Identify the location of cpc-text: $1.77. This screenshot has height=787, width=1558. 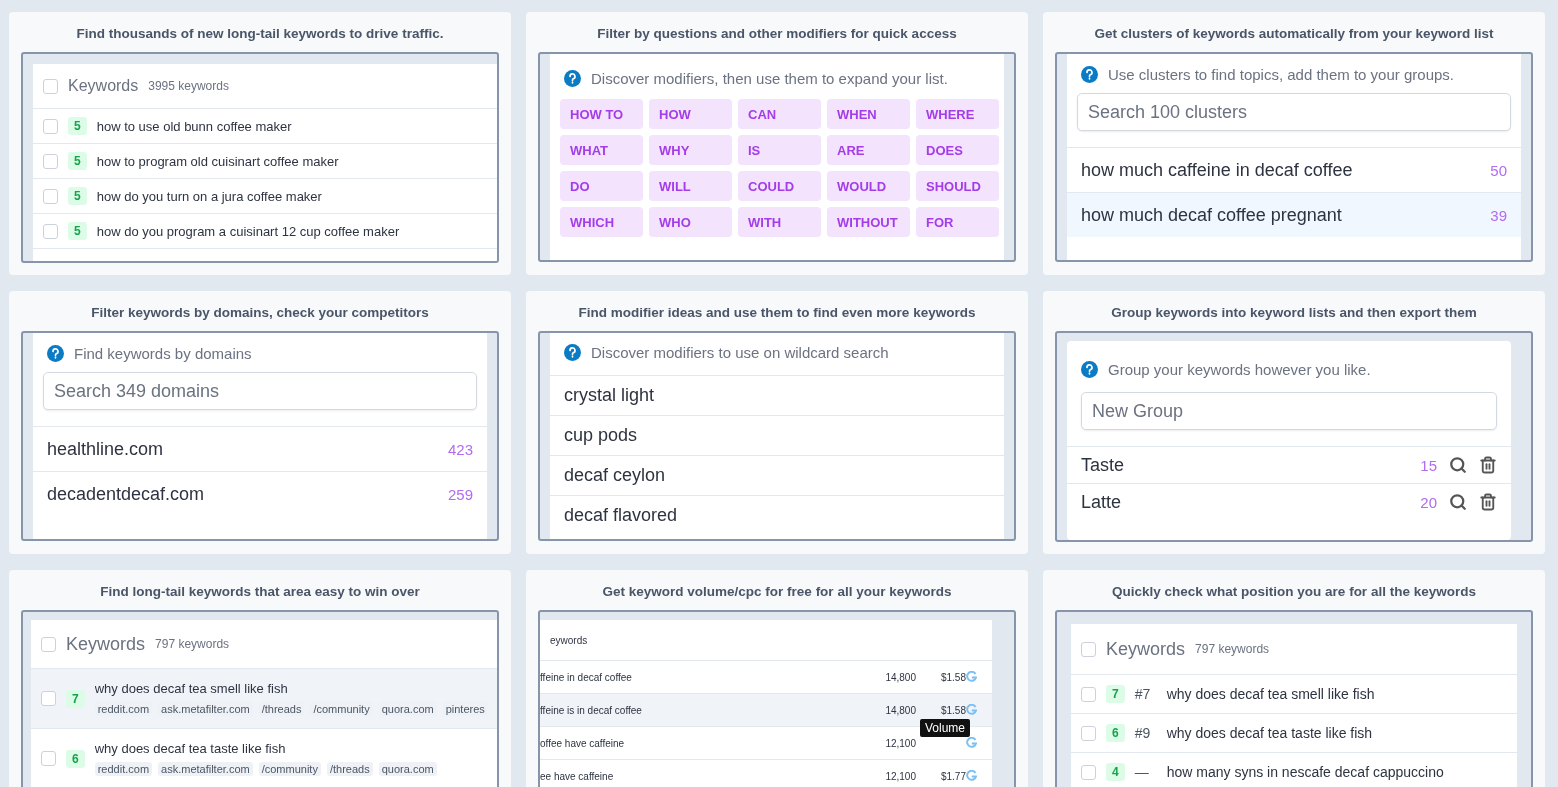
(952, 776).